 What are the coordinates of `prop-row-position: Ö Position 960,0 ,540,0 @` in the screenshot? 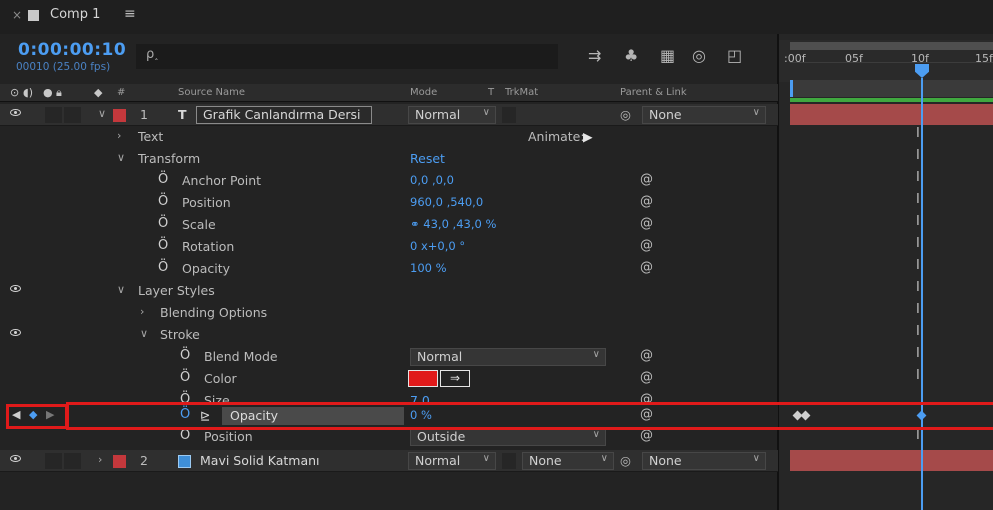 It's located at (389, 203).